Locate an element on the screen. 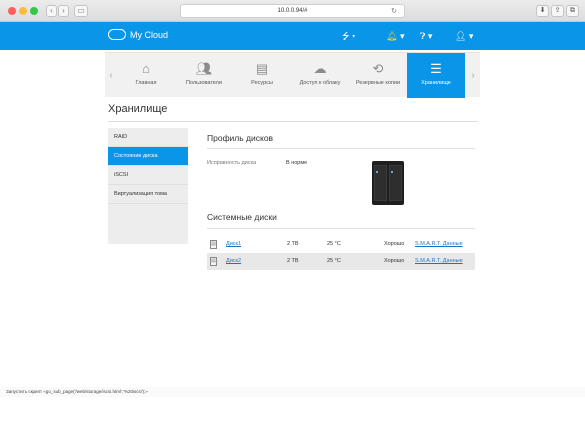 The image size is (585, 427). nav-item-storage: ☰ Хранилище is located at coordinates (436, 75).